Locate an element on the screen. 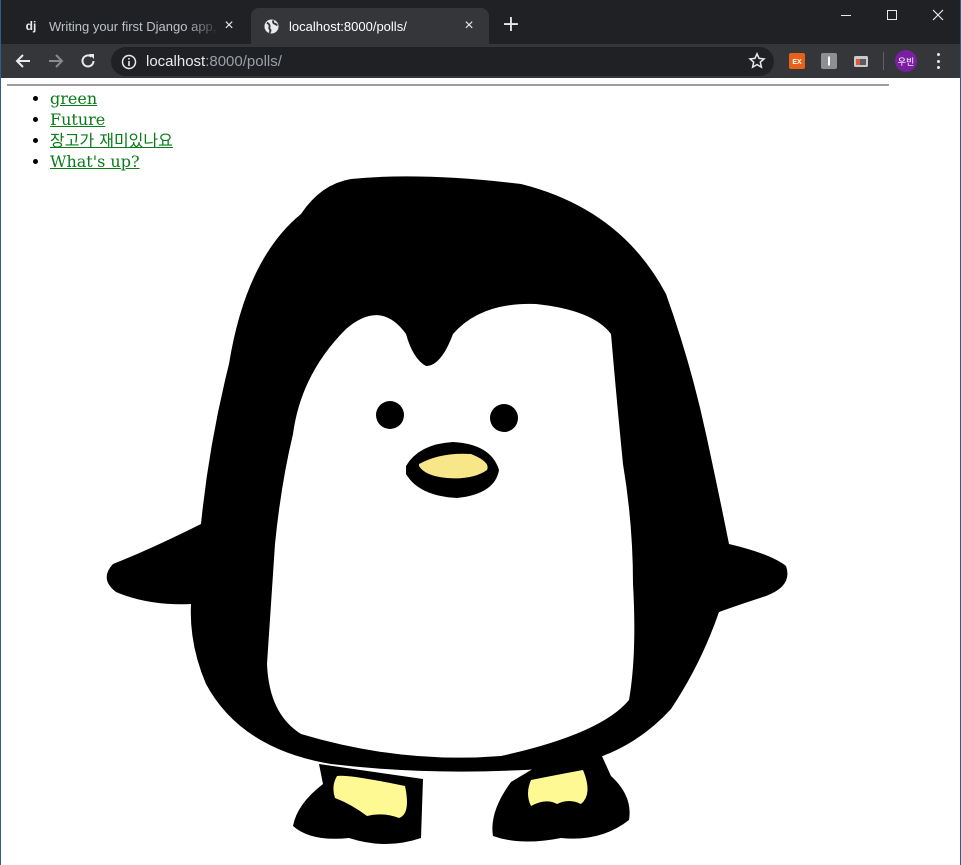 This screenshot has width=961, height=865. tab-django-docs: dj Writing your first Django app, p × is located at coordinates (130, 26).